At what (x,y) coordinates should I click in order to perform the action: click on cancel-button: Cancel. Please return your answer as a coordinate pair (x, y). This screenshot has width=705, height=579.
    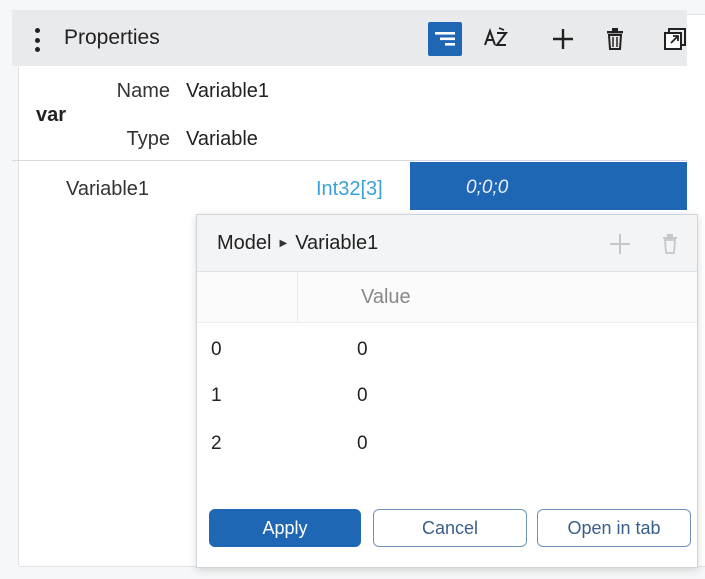
    Looking at the image, I should click on (450, 528).